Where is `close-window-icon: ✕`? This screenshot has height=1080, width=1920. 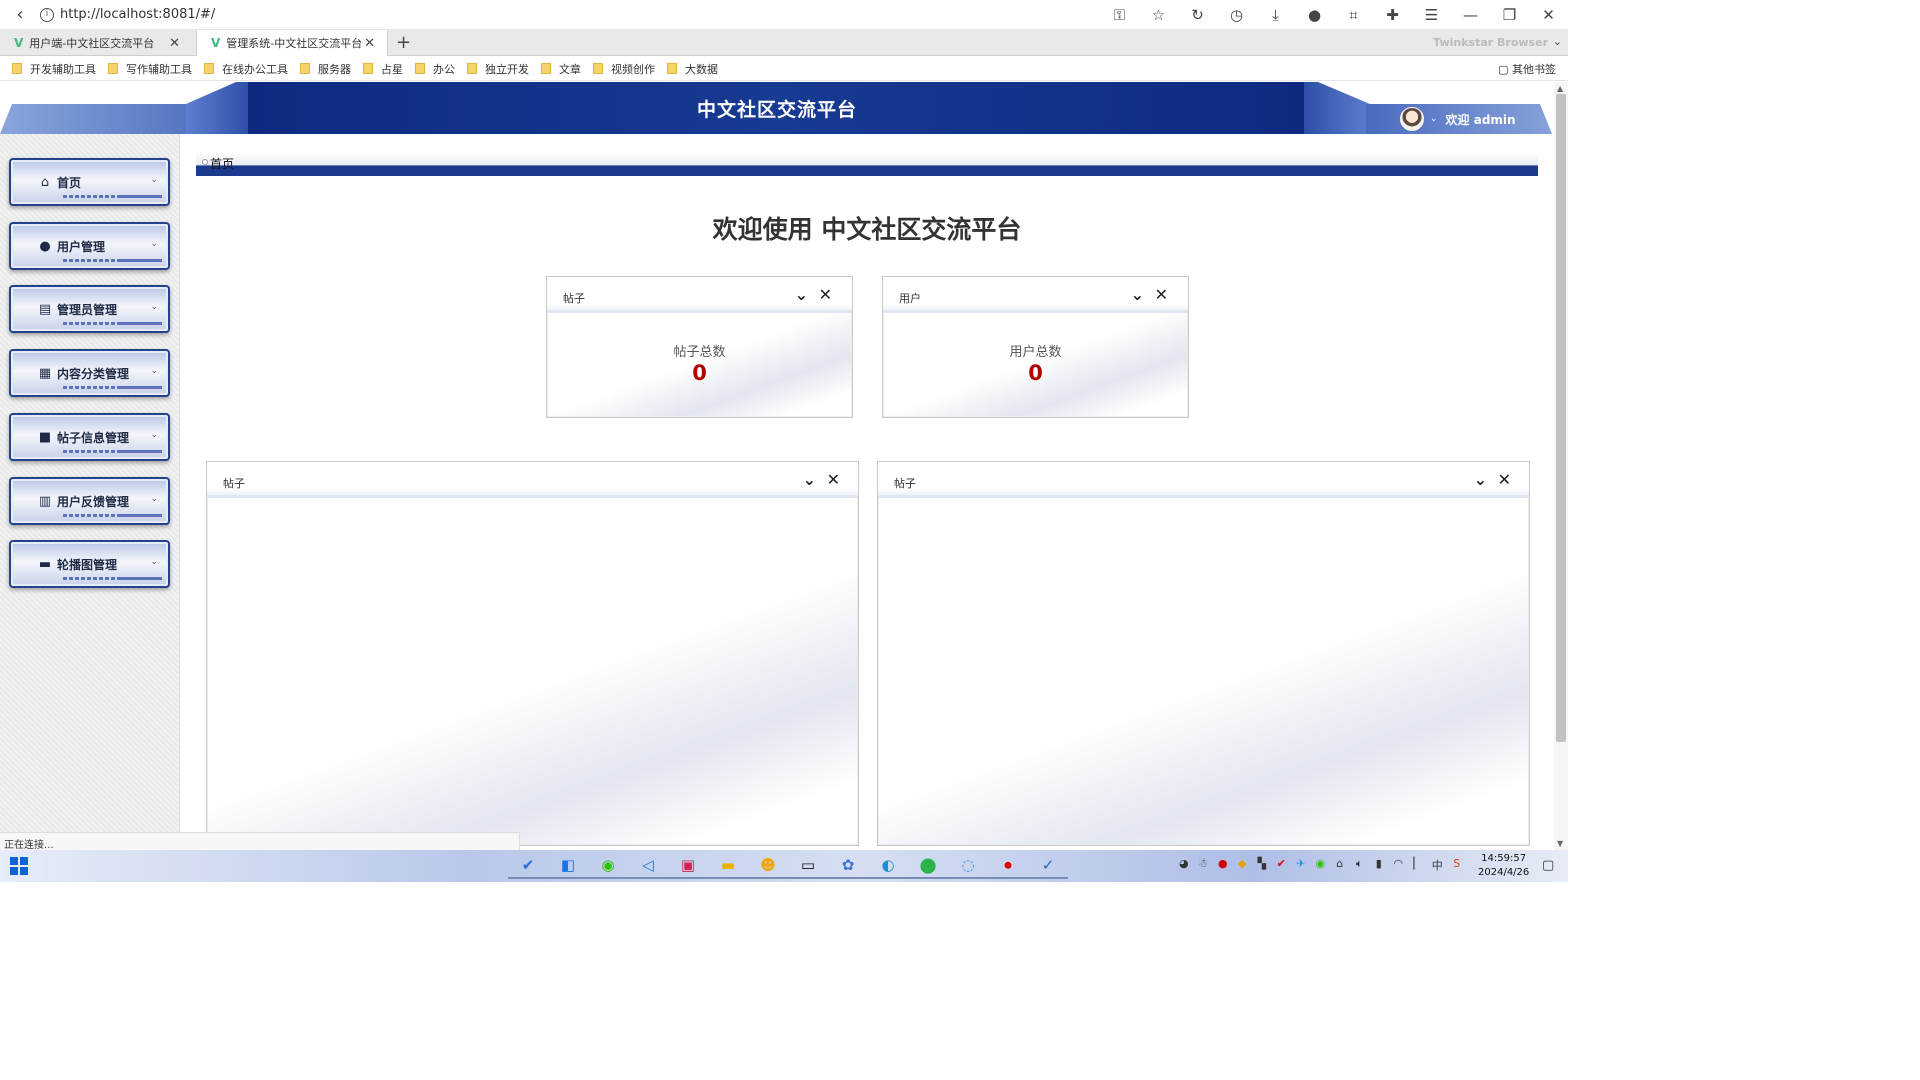 close-window-icon: ✕ is located at coordinates (1548, 15).